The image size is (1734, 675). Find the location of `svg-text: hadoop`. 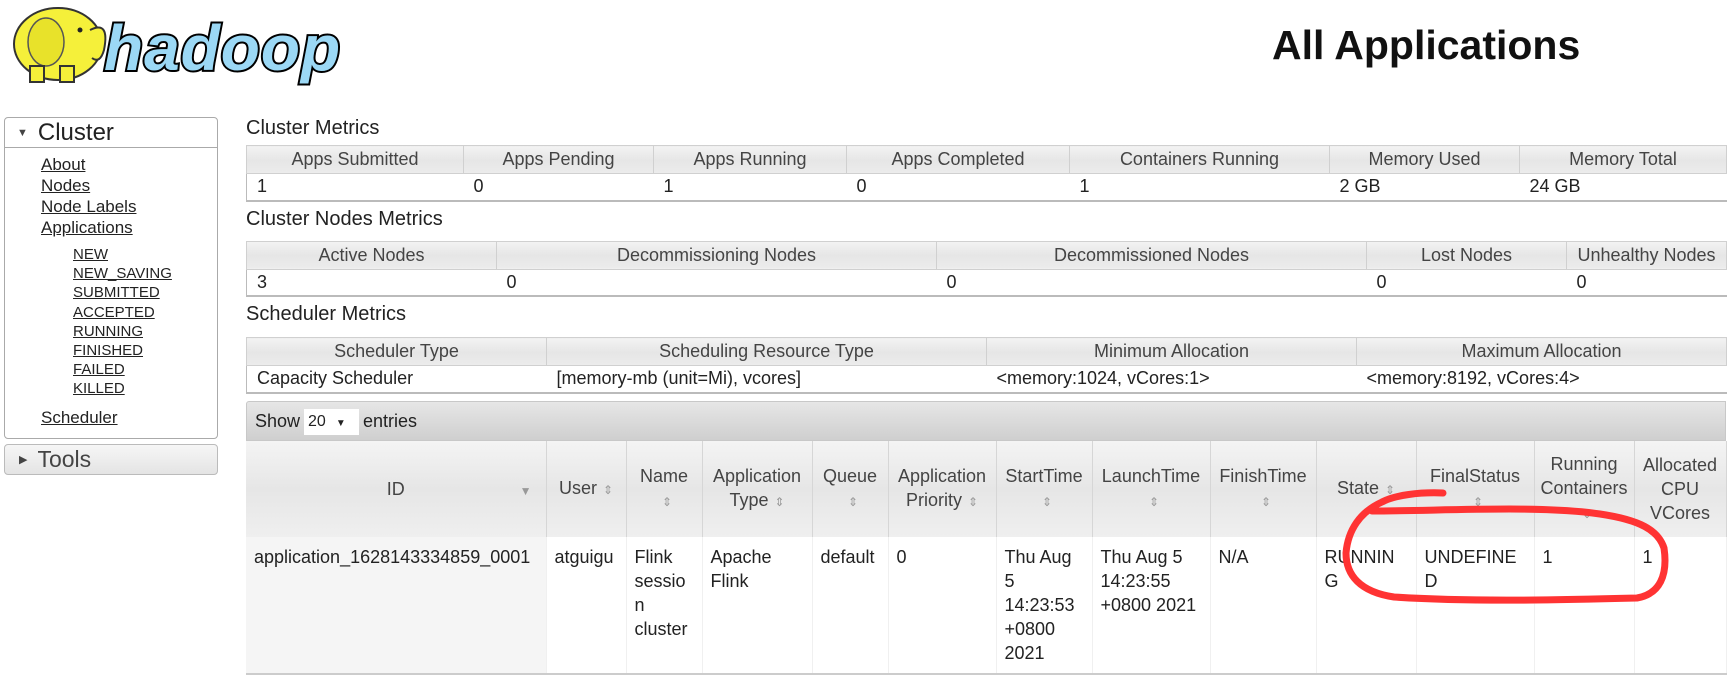

svg-text: hadoop is located at coordinates (222, 48).